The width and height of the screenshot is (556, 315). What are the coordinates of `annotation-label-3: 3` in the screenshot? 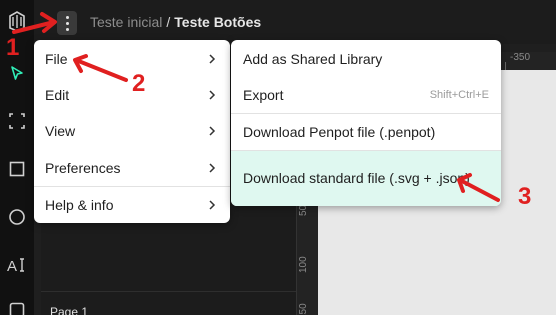 It's located at (525, 196).